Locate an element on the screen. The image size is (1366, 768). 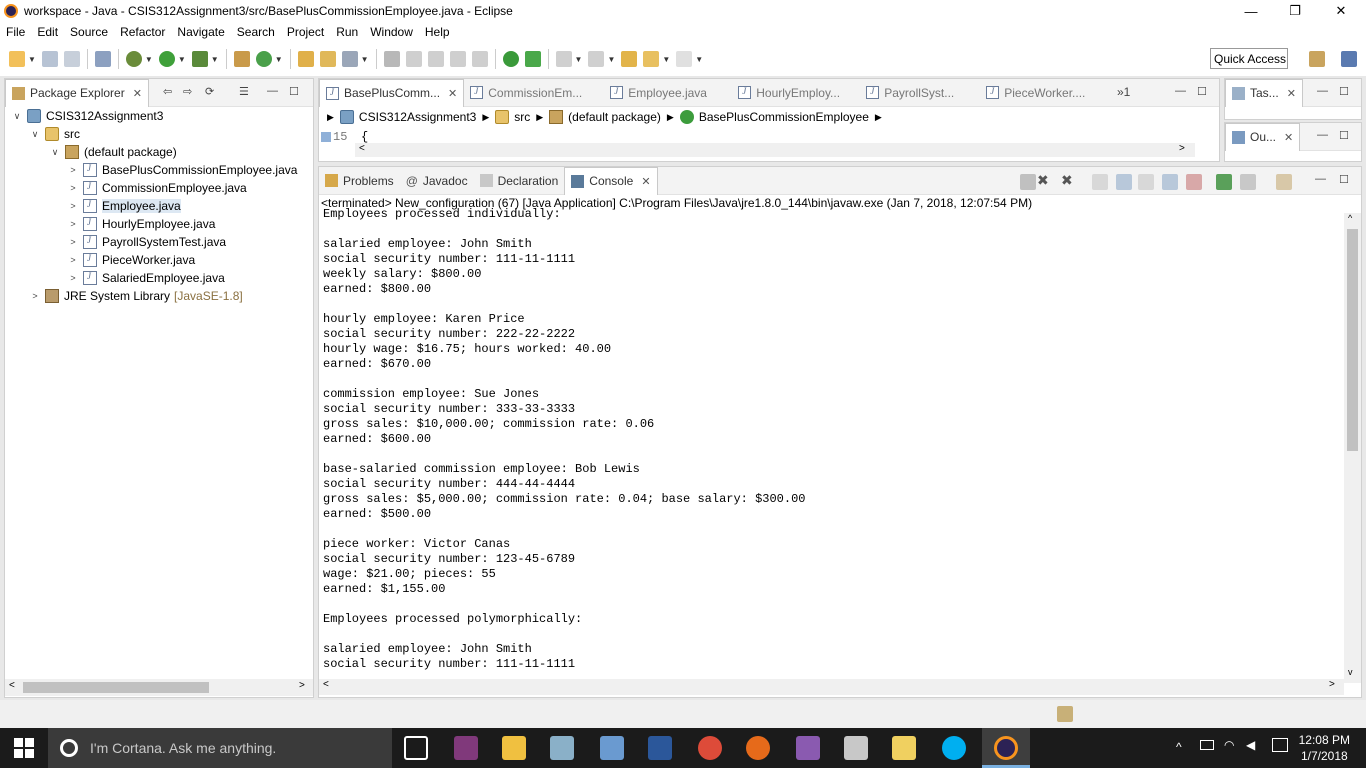
scroll-right-icon: > is located at coordinates (1332, 684).